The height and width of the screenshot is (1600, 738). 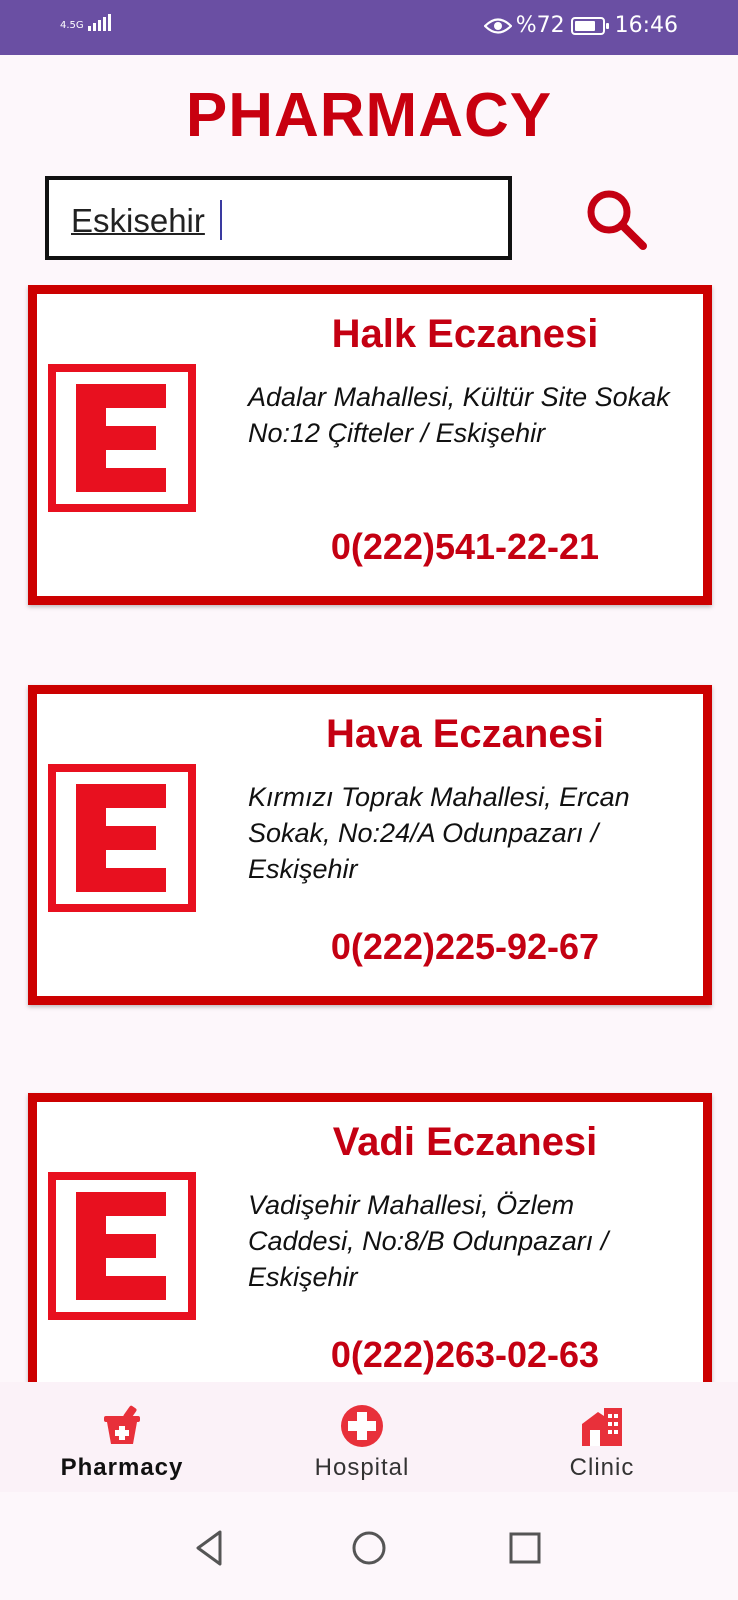 What do you see at coordinates (362, 1426) in the screenshot?
I see `hospital-cross-icon` at bounding box center [362, 1426].